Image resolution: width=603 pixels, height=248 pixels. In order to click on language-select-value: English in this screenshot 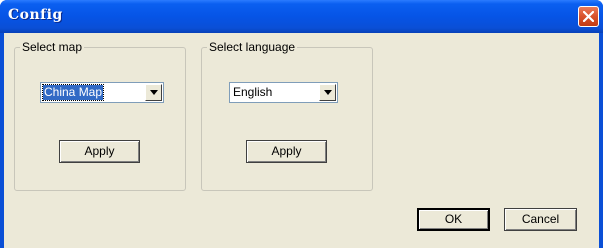, I will do `click(253, 92)`.